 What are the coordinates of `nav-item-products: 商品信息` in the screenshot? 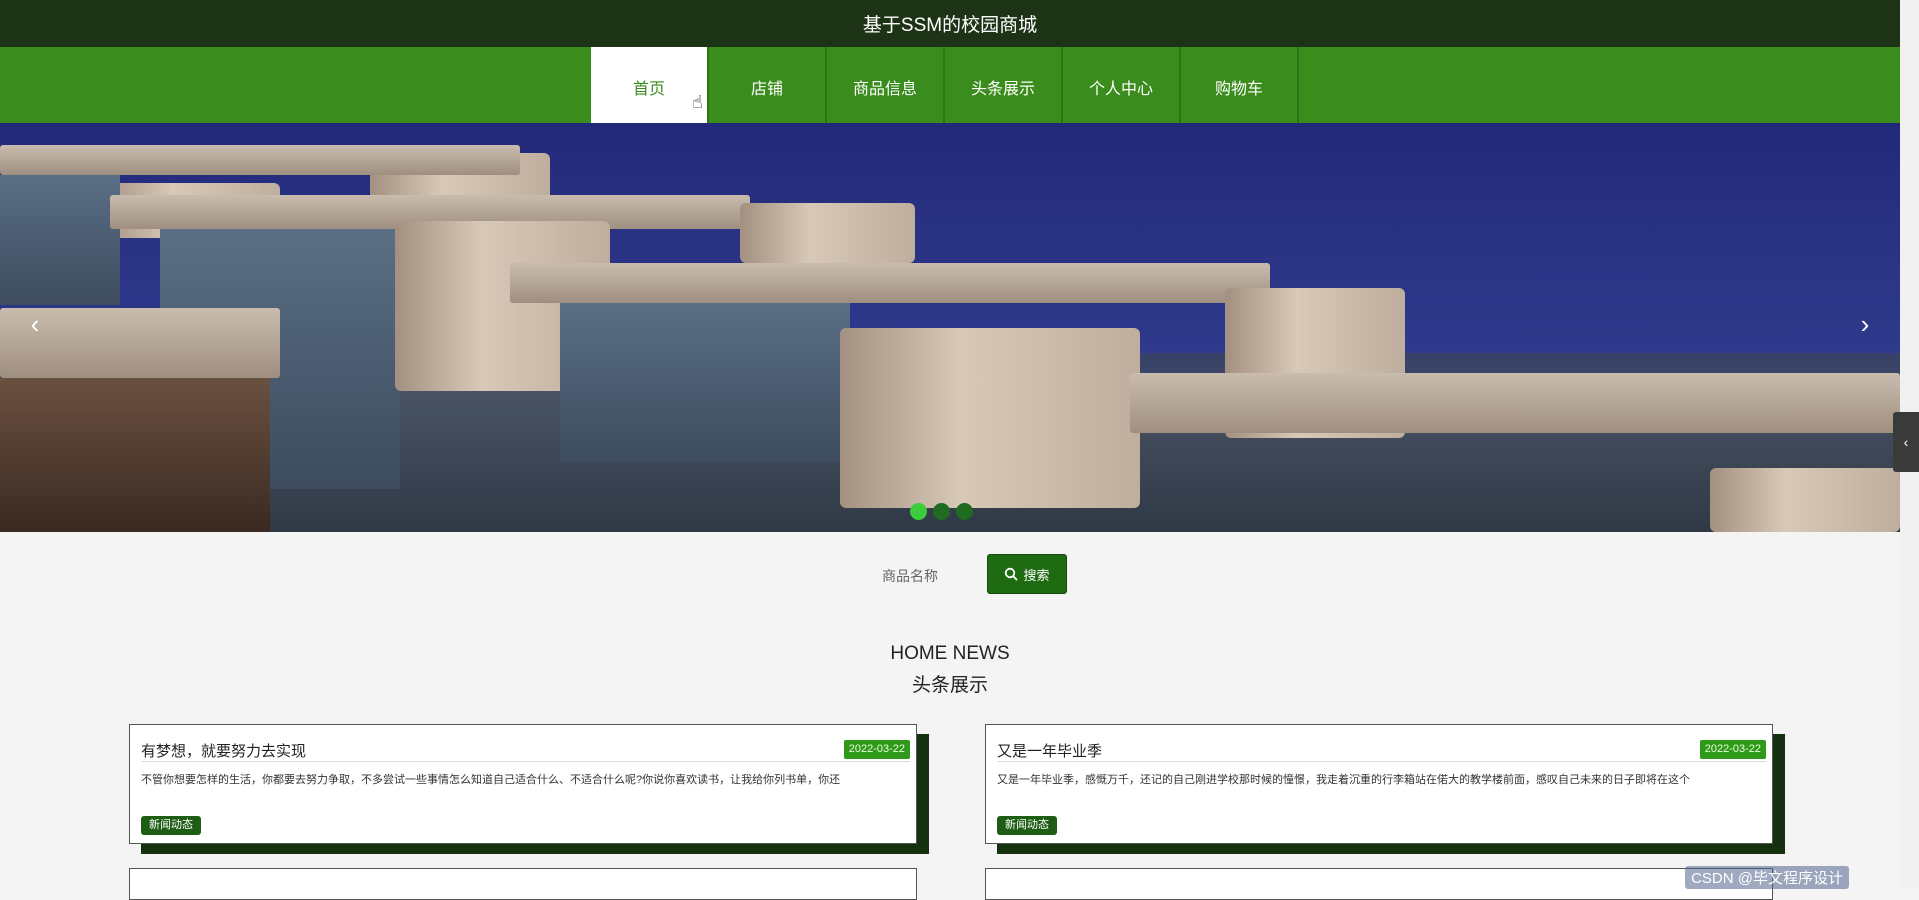 It's located at (886, 85).